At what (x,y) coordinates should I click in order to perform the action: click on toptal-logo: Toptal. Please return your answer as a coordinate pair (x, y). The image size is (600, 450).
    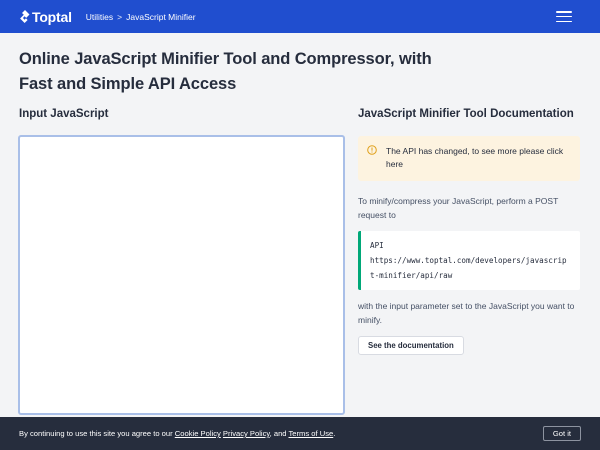
    Looking at the image, I should click on (45, 17).